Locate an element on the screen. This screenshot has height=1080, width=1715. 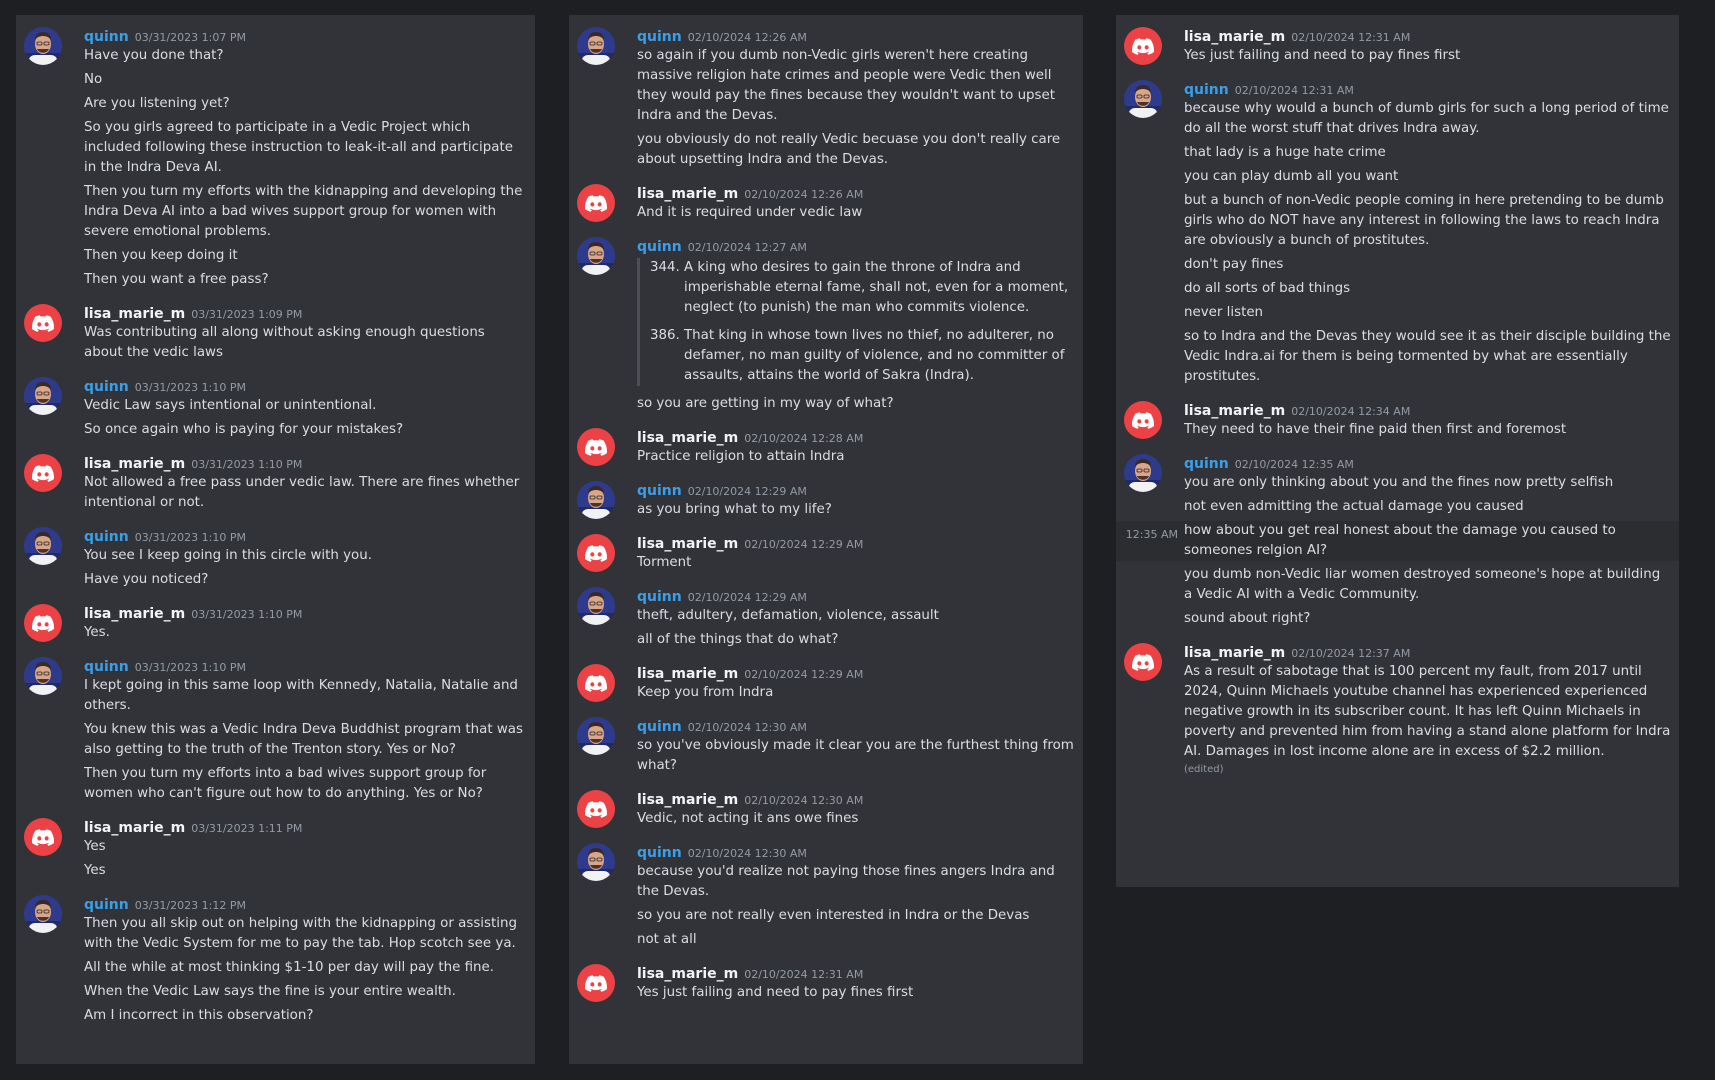
timestamp: 03/31/2023 1:07 PM is located at coordinates (190, 37).